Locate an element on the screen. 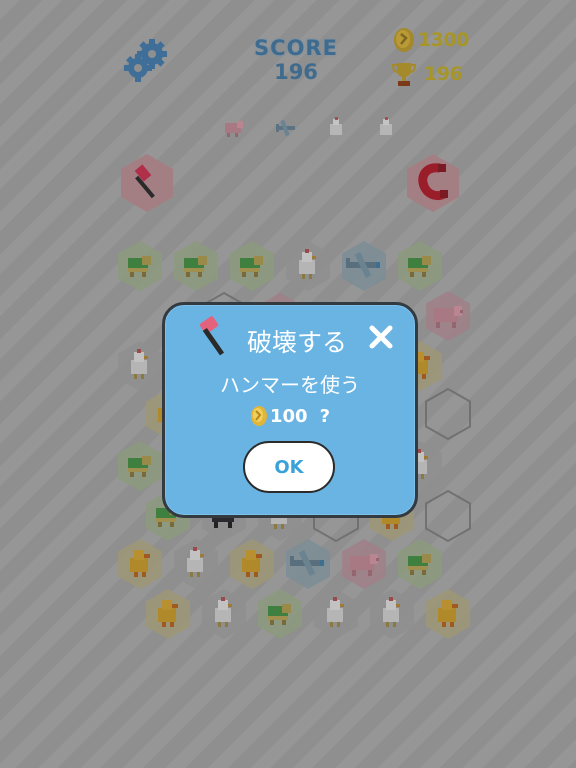 The height and width of the screenshot is (768, 576). settings-gear-icon is located at coordinates (147, 61).